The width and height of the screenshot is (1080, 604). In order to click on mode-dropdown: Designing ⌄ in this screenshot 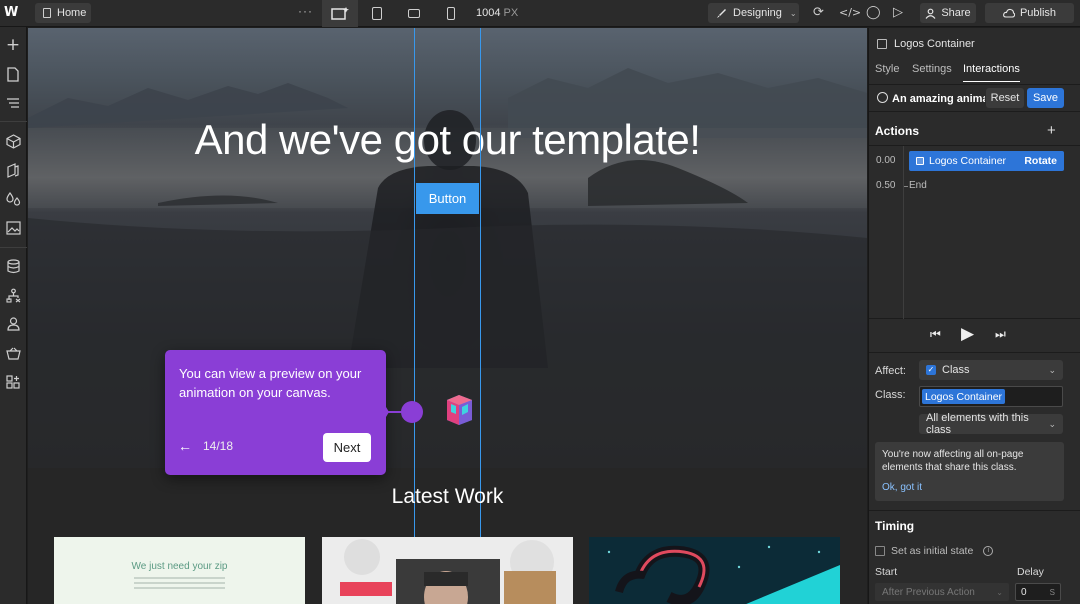, I will do `click(753, 13)`.